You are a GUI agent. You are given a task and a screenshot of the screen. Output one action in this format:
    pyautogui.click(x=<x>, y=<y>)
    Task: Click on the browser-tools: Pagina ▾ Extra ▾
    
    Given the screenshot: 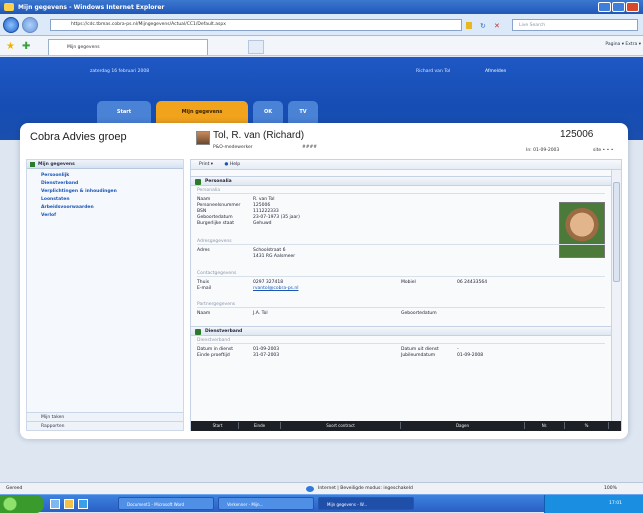 What is the action you would take?
    pyautogui.click(x=563, y=47)
    